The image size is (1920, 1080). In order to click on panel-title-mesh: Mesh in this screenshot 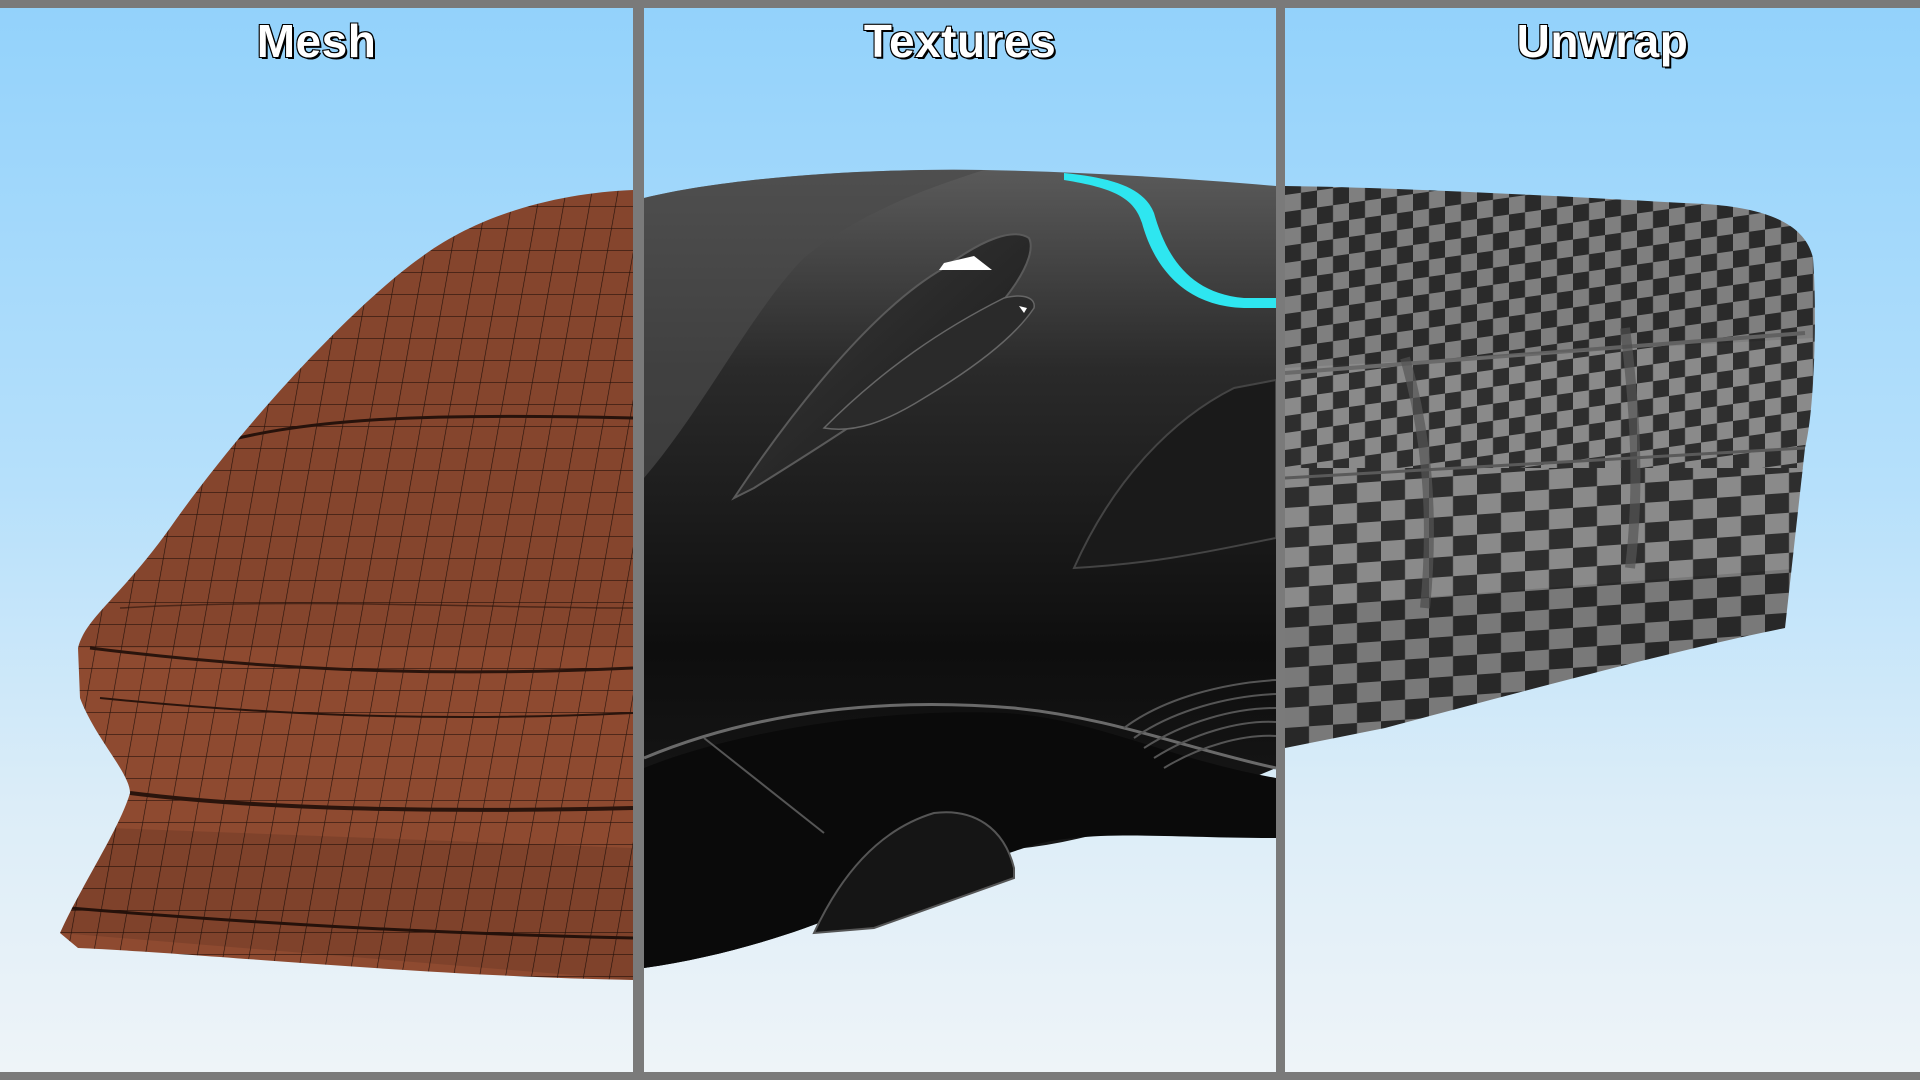, I will do `click(316, 41)`.